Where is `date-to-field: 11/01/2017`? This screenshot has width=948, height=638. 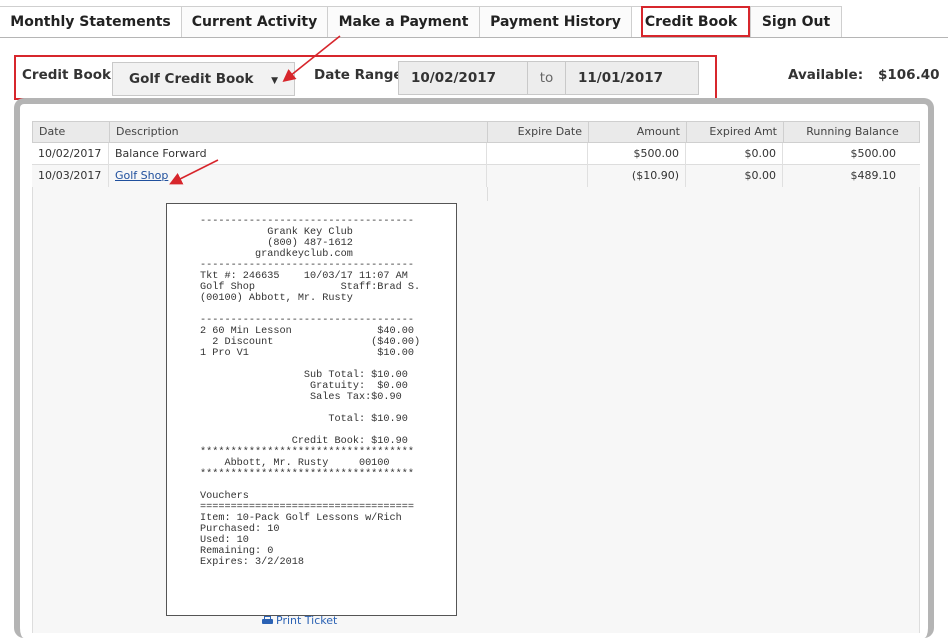
date-to-field: 11/01/2017 is located at coordinates (632, 78).